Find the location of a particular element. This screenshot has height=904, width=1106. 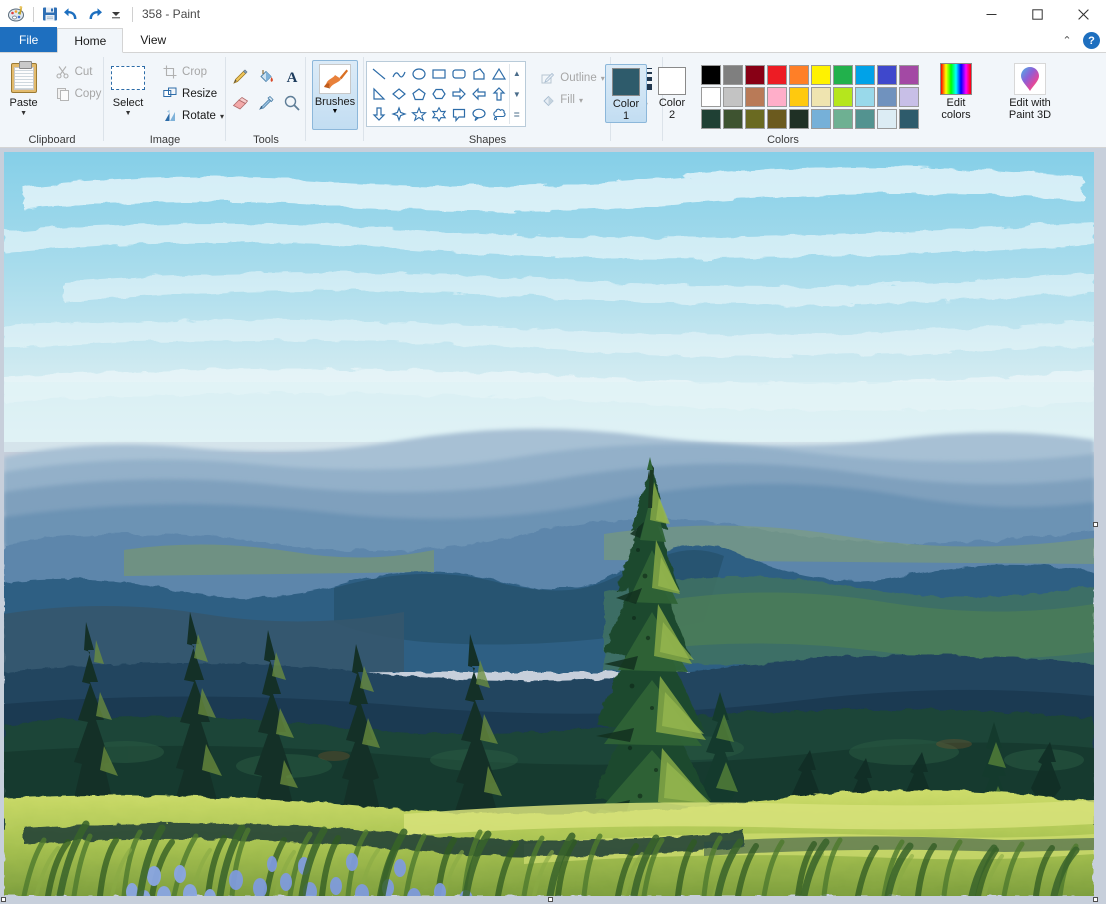

shape-rectangle is located at coordinates (439, 74).